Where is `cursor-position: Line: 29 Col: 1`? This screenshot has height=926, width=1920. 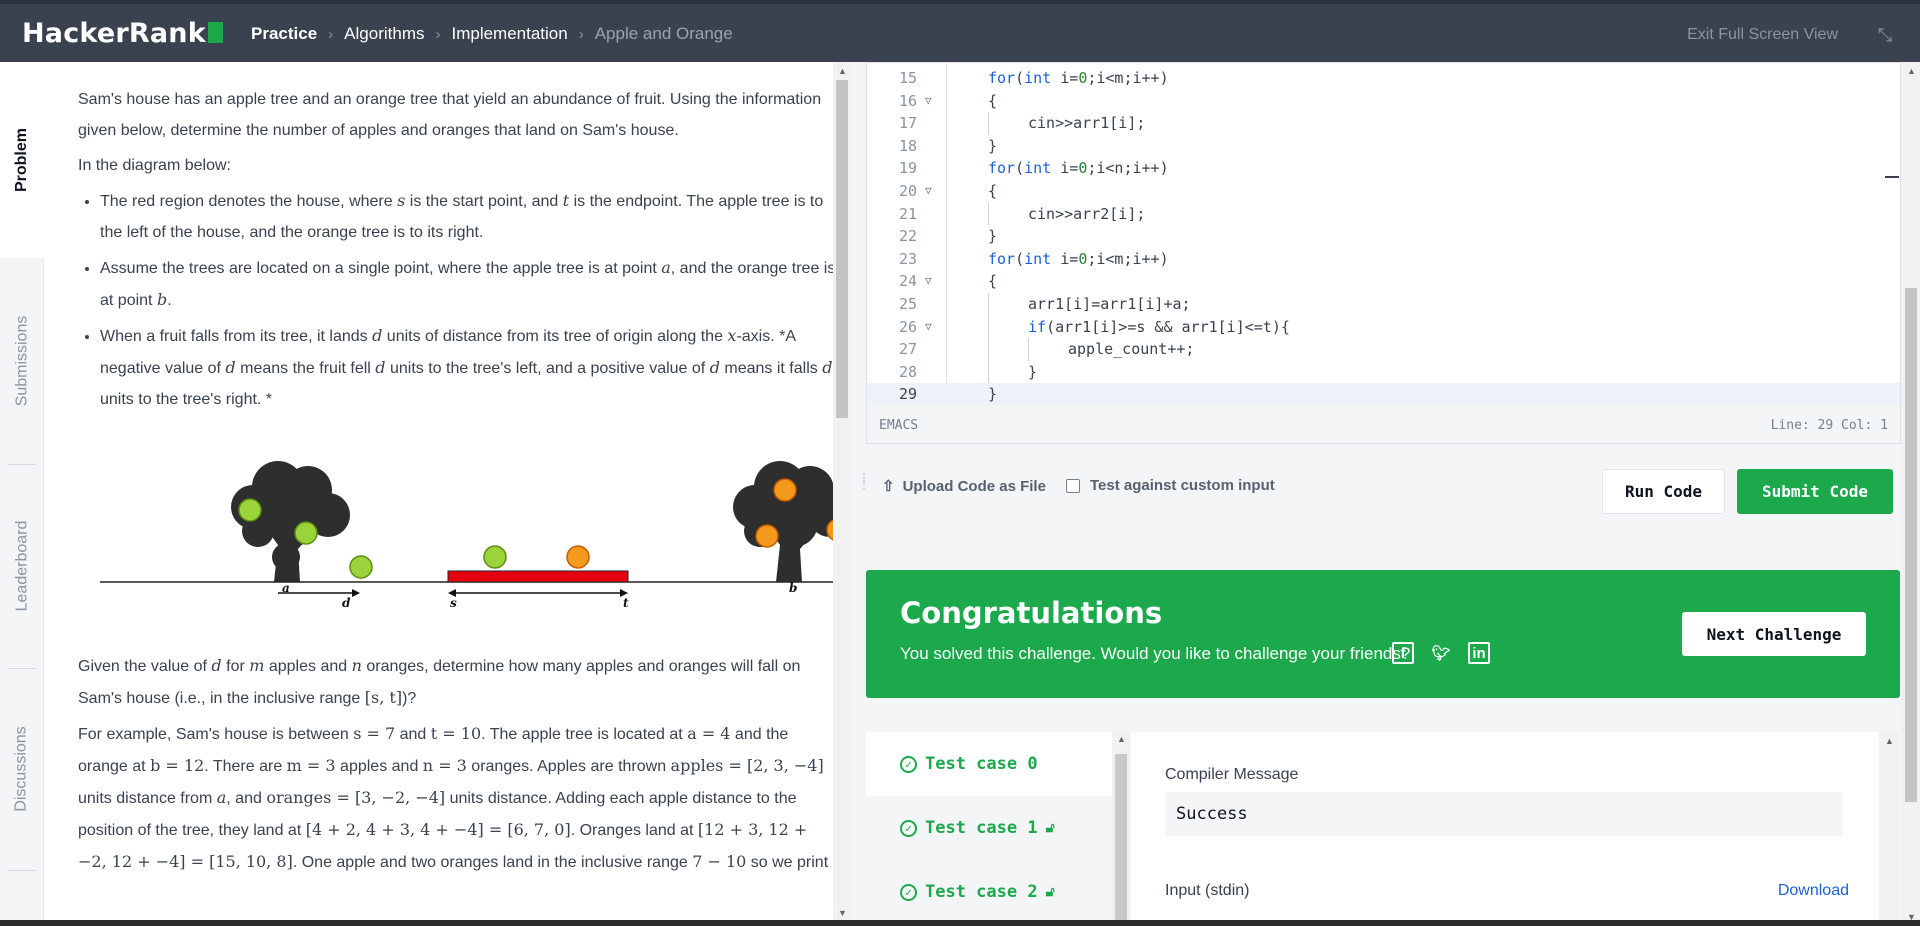 cursor-position: Line: 29 Col: 1 is located at coordinates (1829, 425).